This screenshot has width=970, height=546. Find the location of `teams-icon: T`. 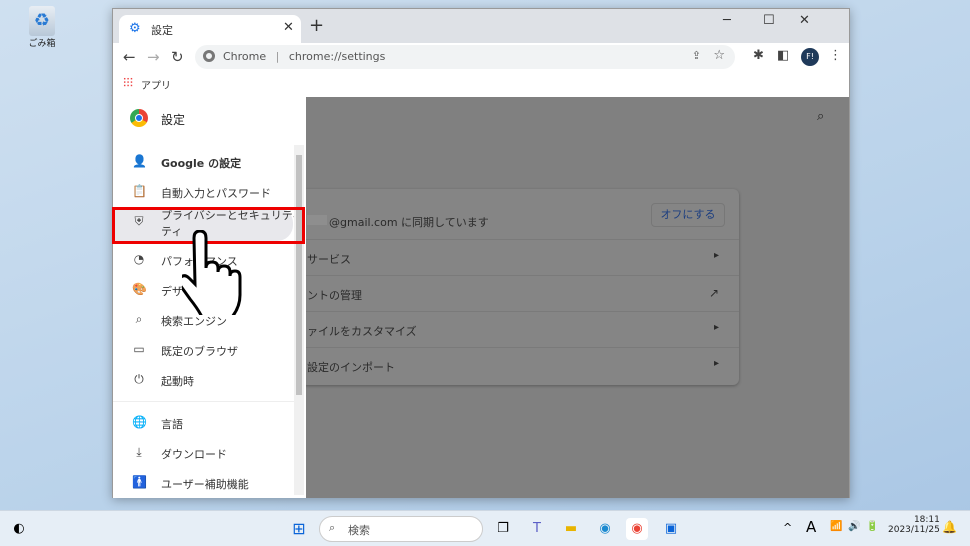

teams-icon: T is located at coordinates (537, 529).